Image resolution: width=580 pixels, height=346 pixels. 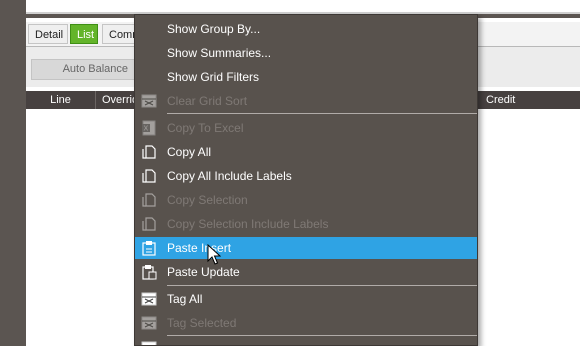 I want to click on top-bar, so click(x=303, y=6).